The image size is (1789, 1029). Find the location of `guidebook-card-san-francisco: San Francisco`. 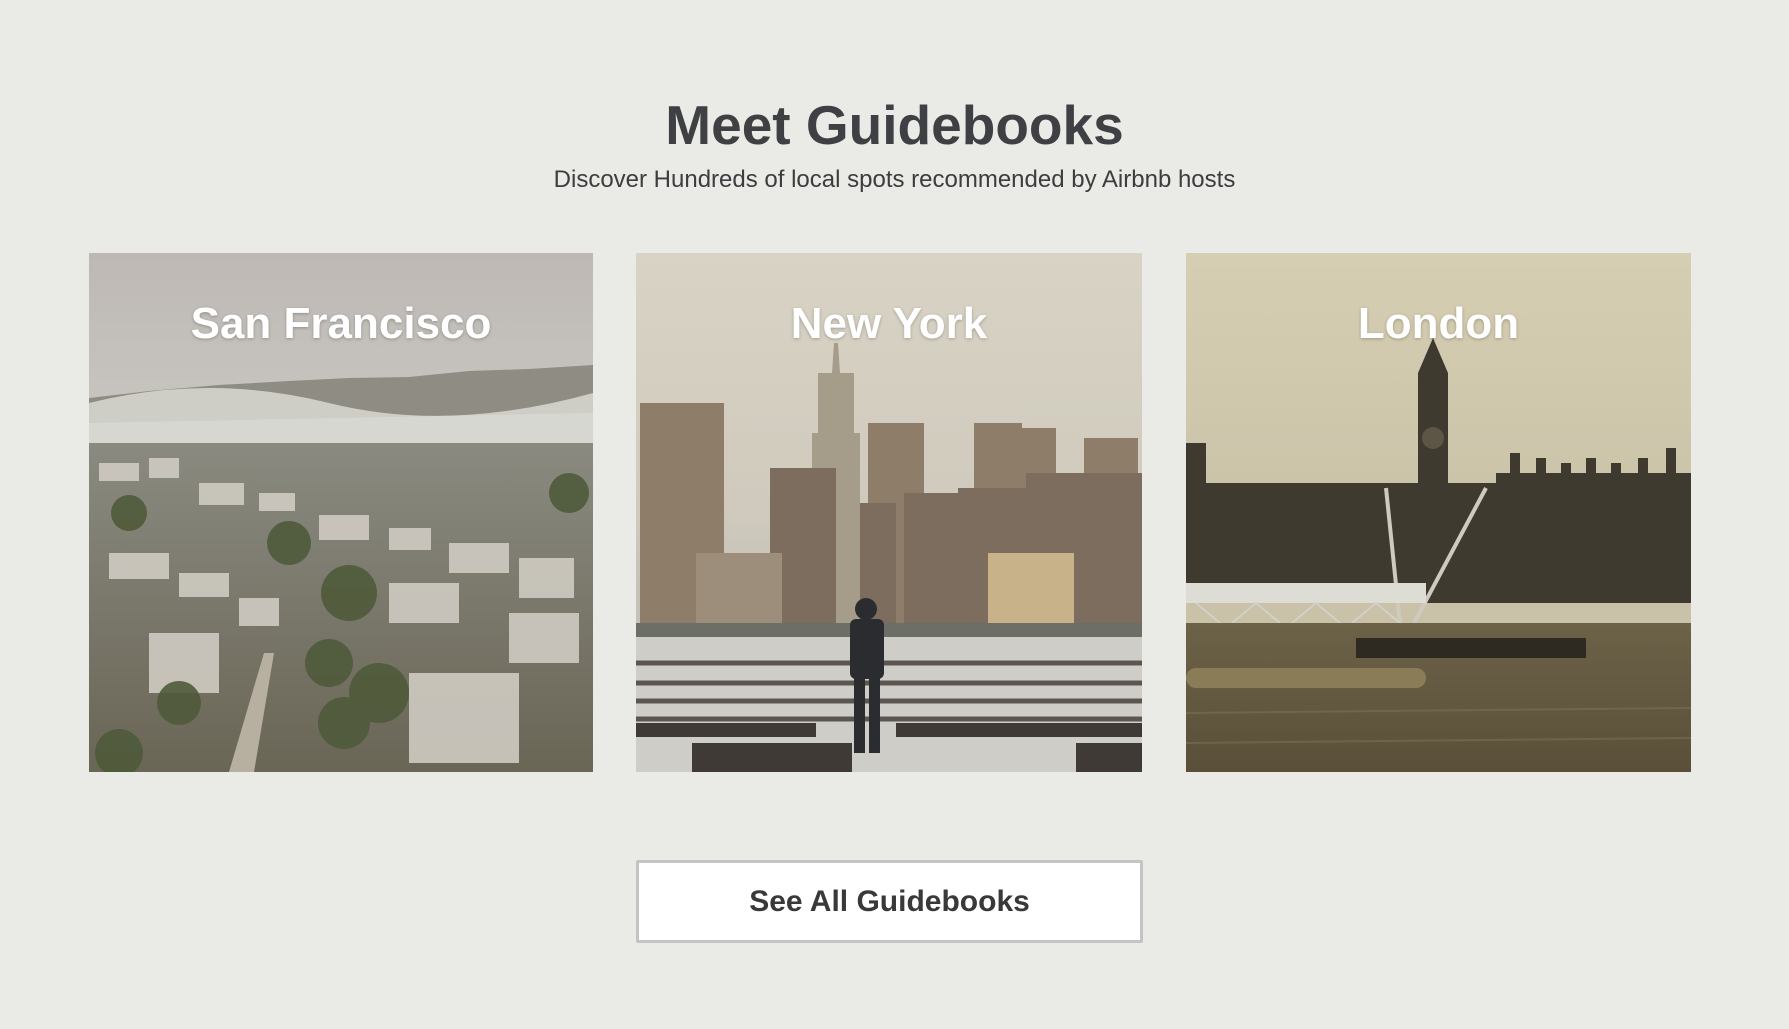

guidebook-card-san-francisco: San Francisco is located at coordinates (341, 512).